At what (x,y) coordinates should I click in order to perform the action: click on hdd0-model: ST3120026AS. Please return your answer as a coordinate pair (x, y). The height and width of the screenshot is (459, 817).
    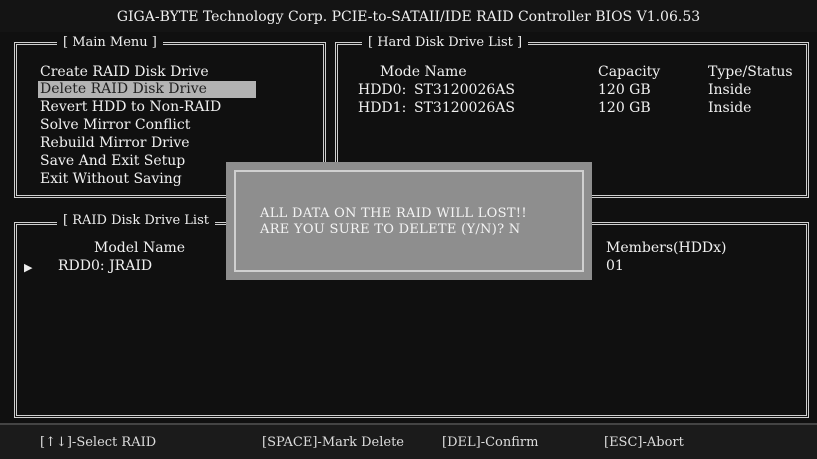
    Looking at the image, I should click on (464, 90).